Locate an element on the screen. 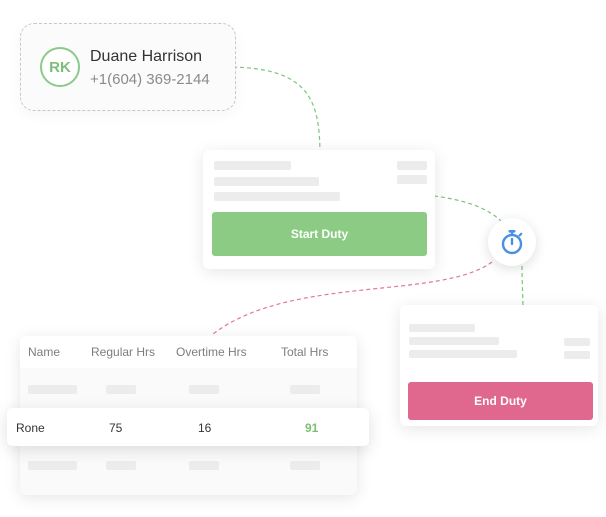 This screenshot has width=606, height=517. start-duty-panel: Start Duty is located at coordinates (319, 209).